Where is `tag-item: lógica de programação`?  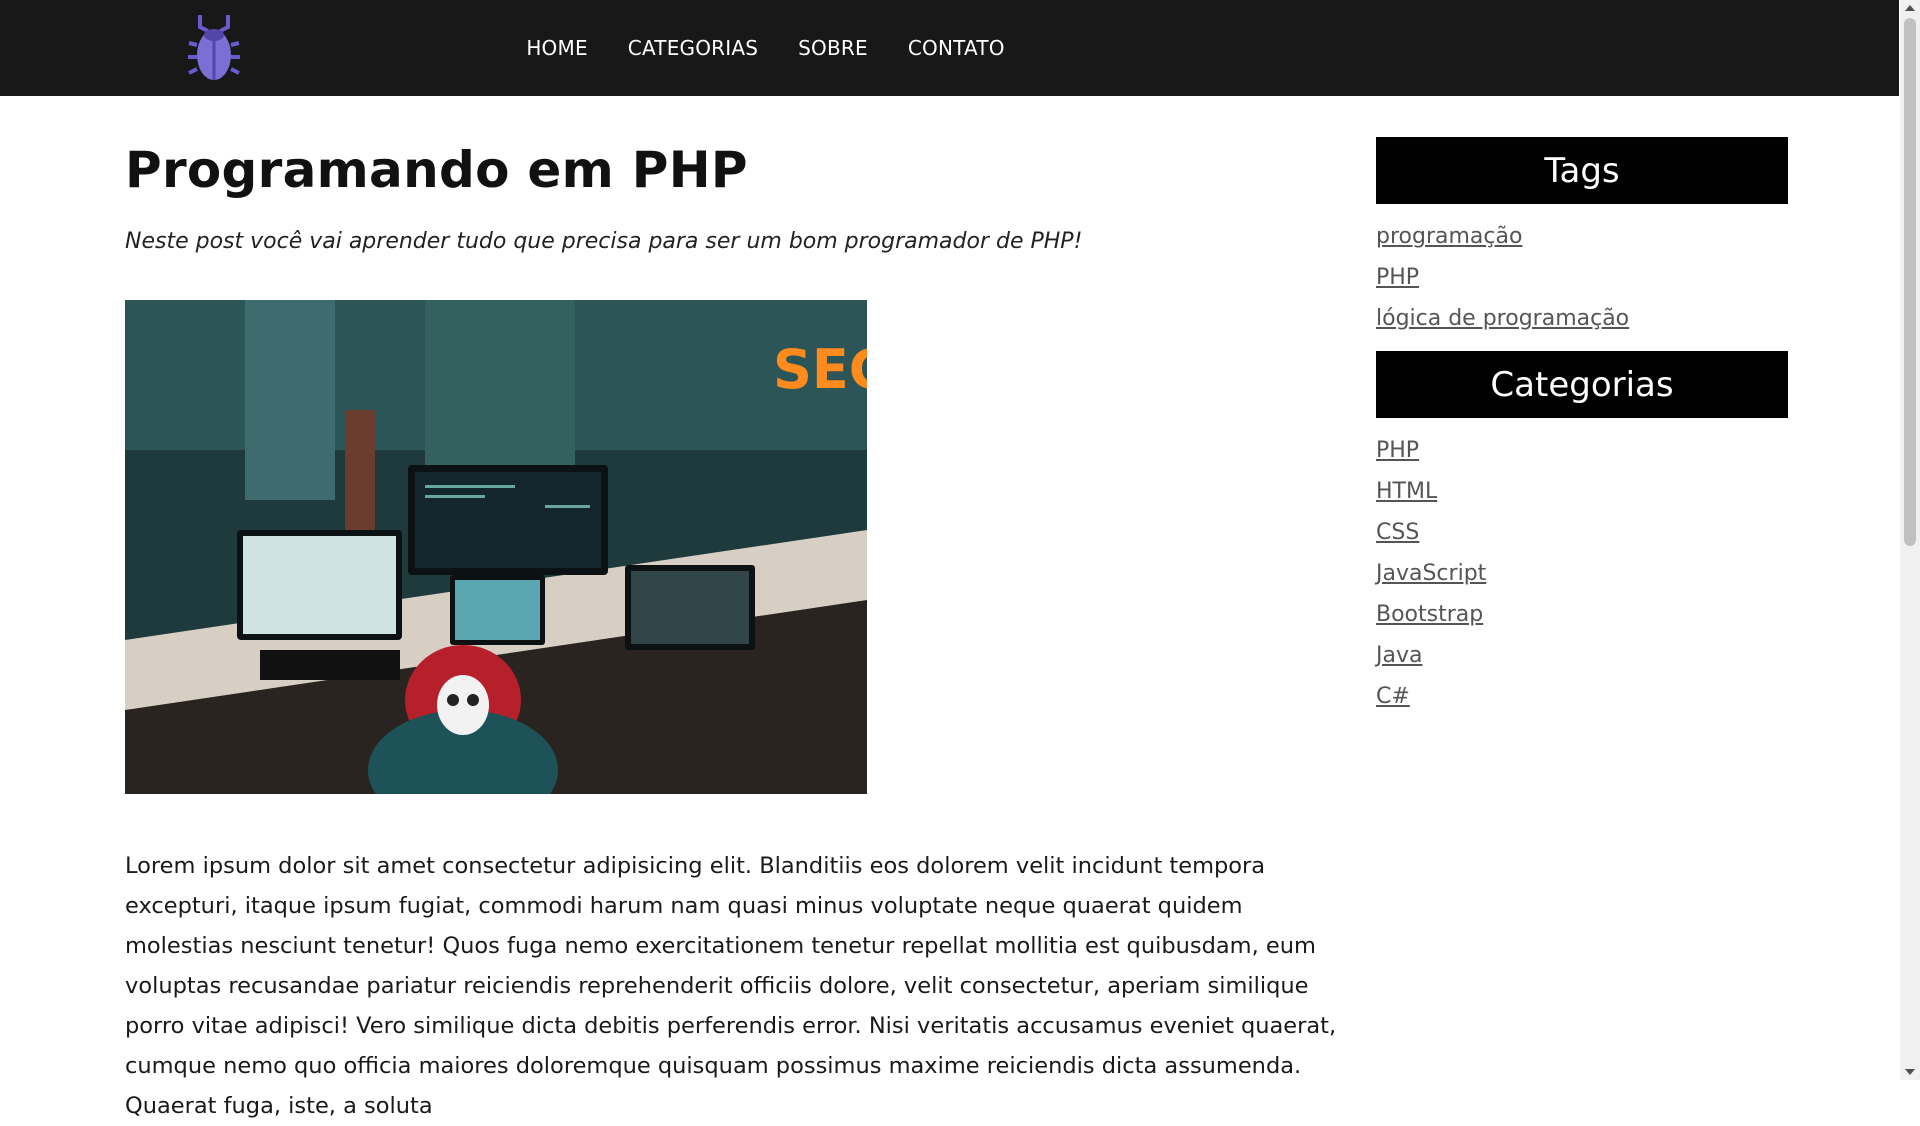
tag-item: lógica de programação is located at coordinates (1582, 318).